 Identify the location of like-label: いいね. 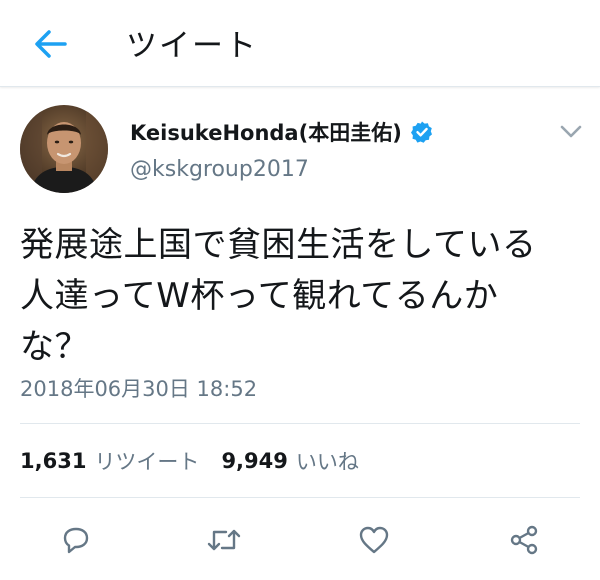
(327, 461).